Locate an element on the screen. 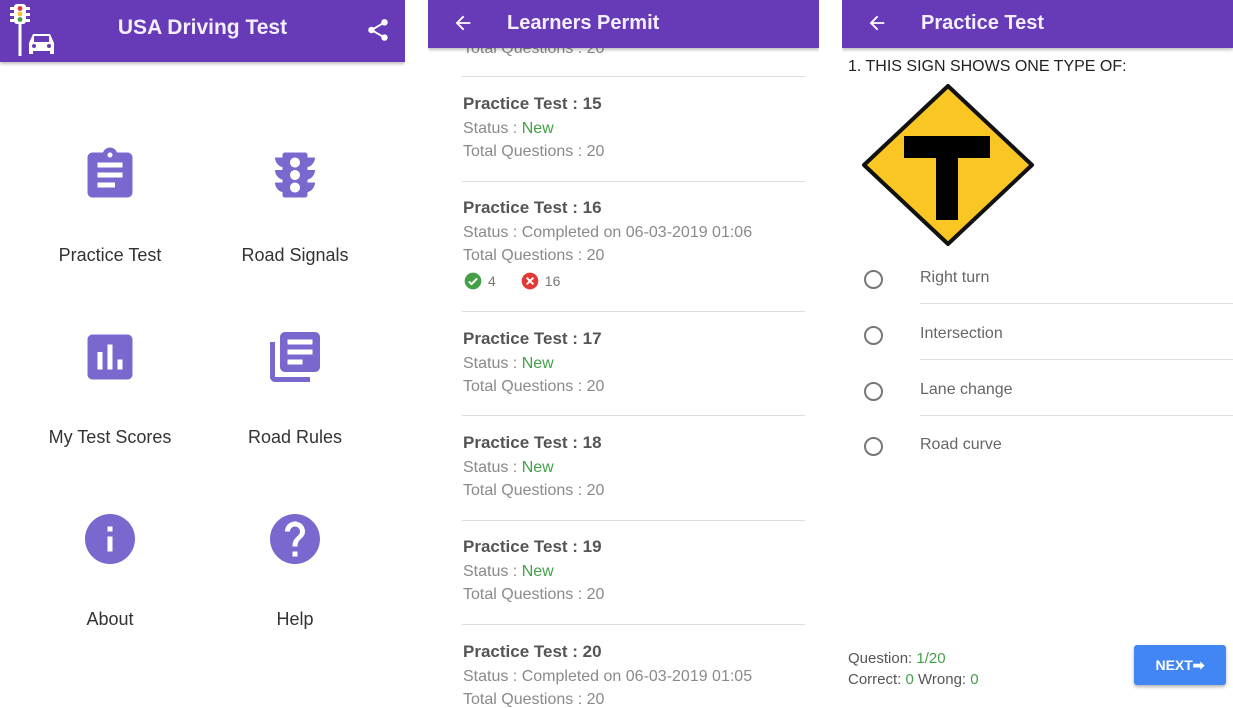  practice-app-bar: Practice Test is located at coordinates (1037, 24).